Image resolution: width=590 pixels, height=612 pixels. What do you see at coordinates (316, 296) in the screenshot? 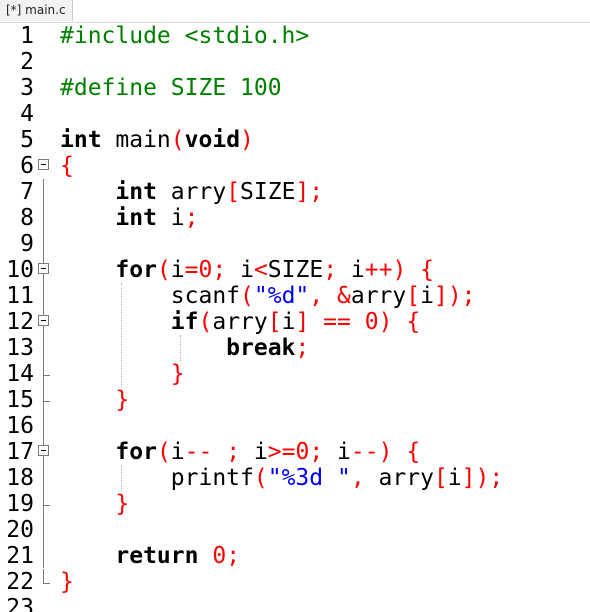
I see `code-token: ,` at bounding box center [316, 296].